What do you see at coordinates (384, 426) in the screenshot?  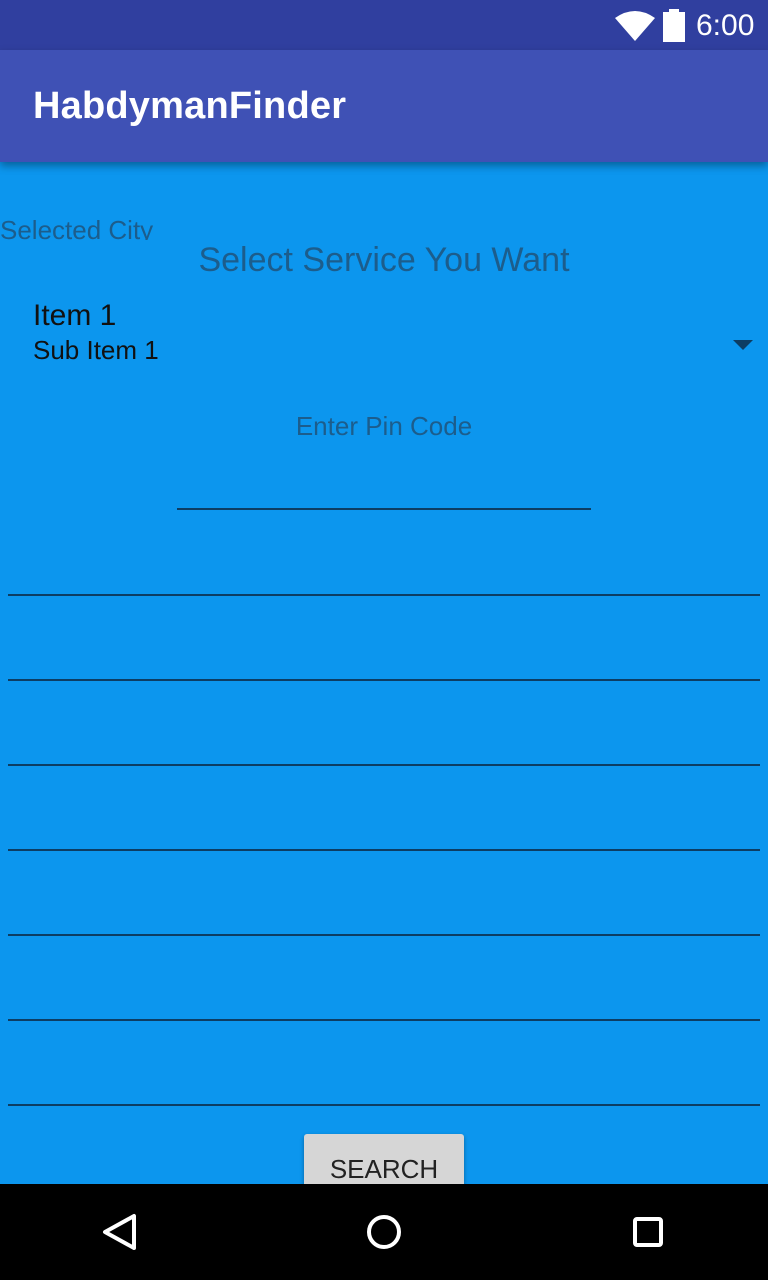 I see `pin-code-label: Enter Pin Code` at bounding box center [384, 426].